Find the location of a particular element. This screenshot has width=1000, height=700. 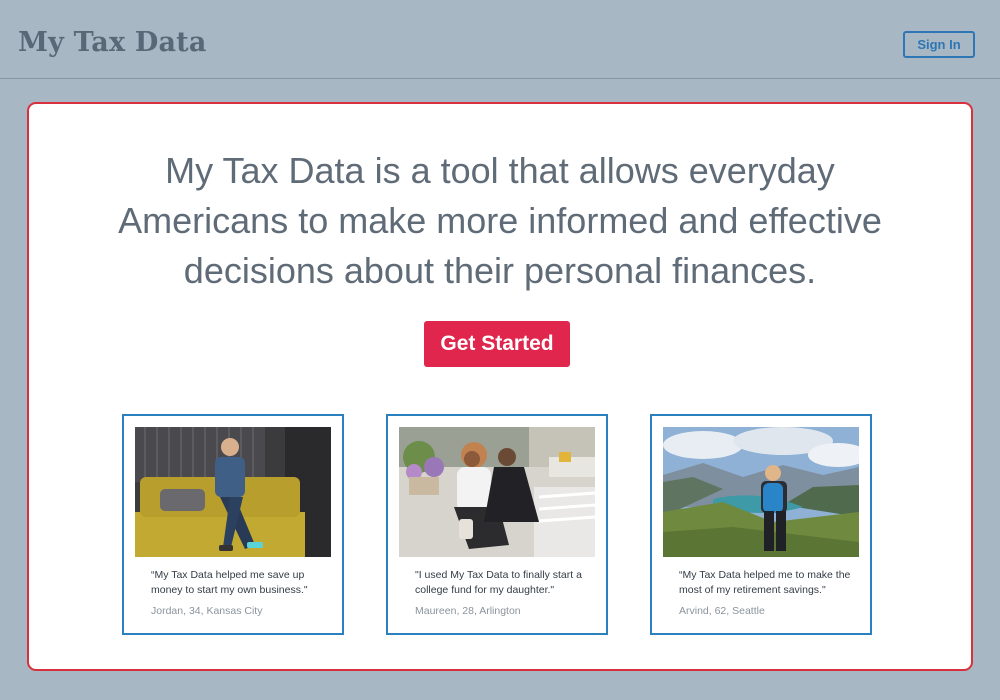

hero-headline-line: decisions about their personal finances. is located at coordinates (500, 270).